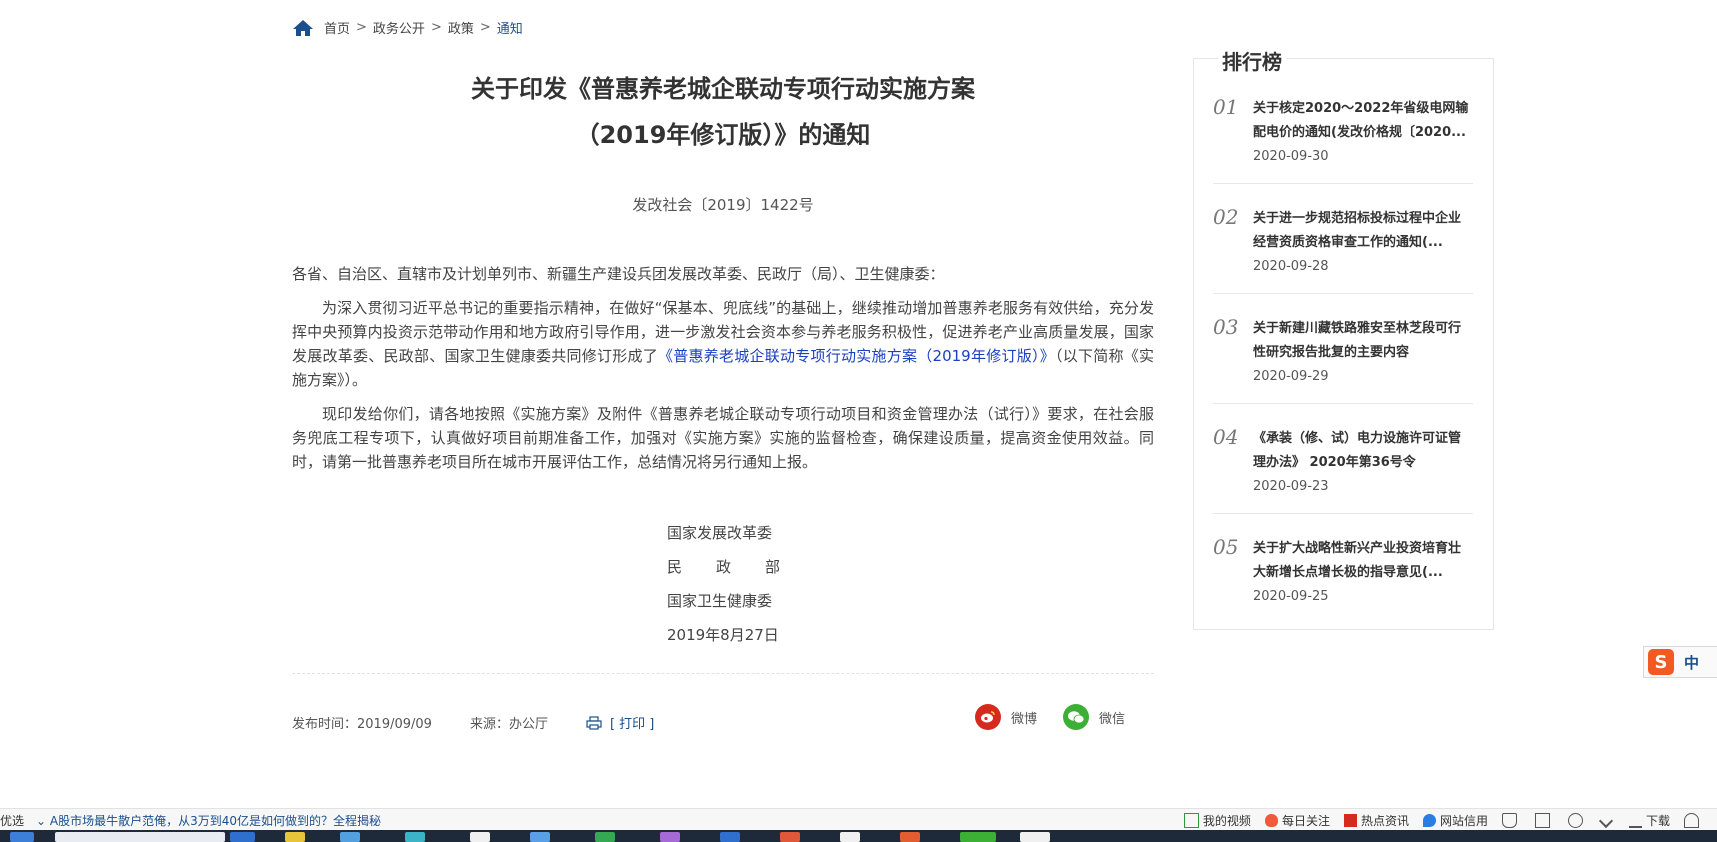  Describe the element at coordinates (1112, 719) in the screenshot. I see `wechat-label: 微信` at that location.